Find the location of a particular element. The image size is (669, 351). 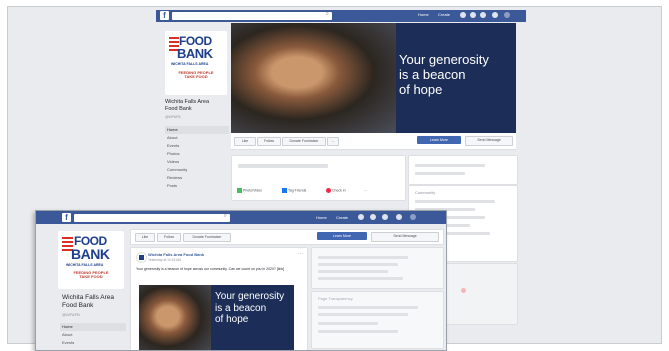

learn-more-label: Learn More is located at coordinates (439, 140).